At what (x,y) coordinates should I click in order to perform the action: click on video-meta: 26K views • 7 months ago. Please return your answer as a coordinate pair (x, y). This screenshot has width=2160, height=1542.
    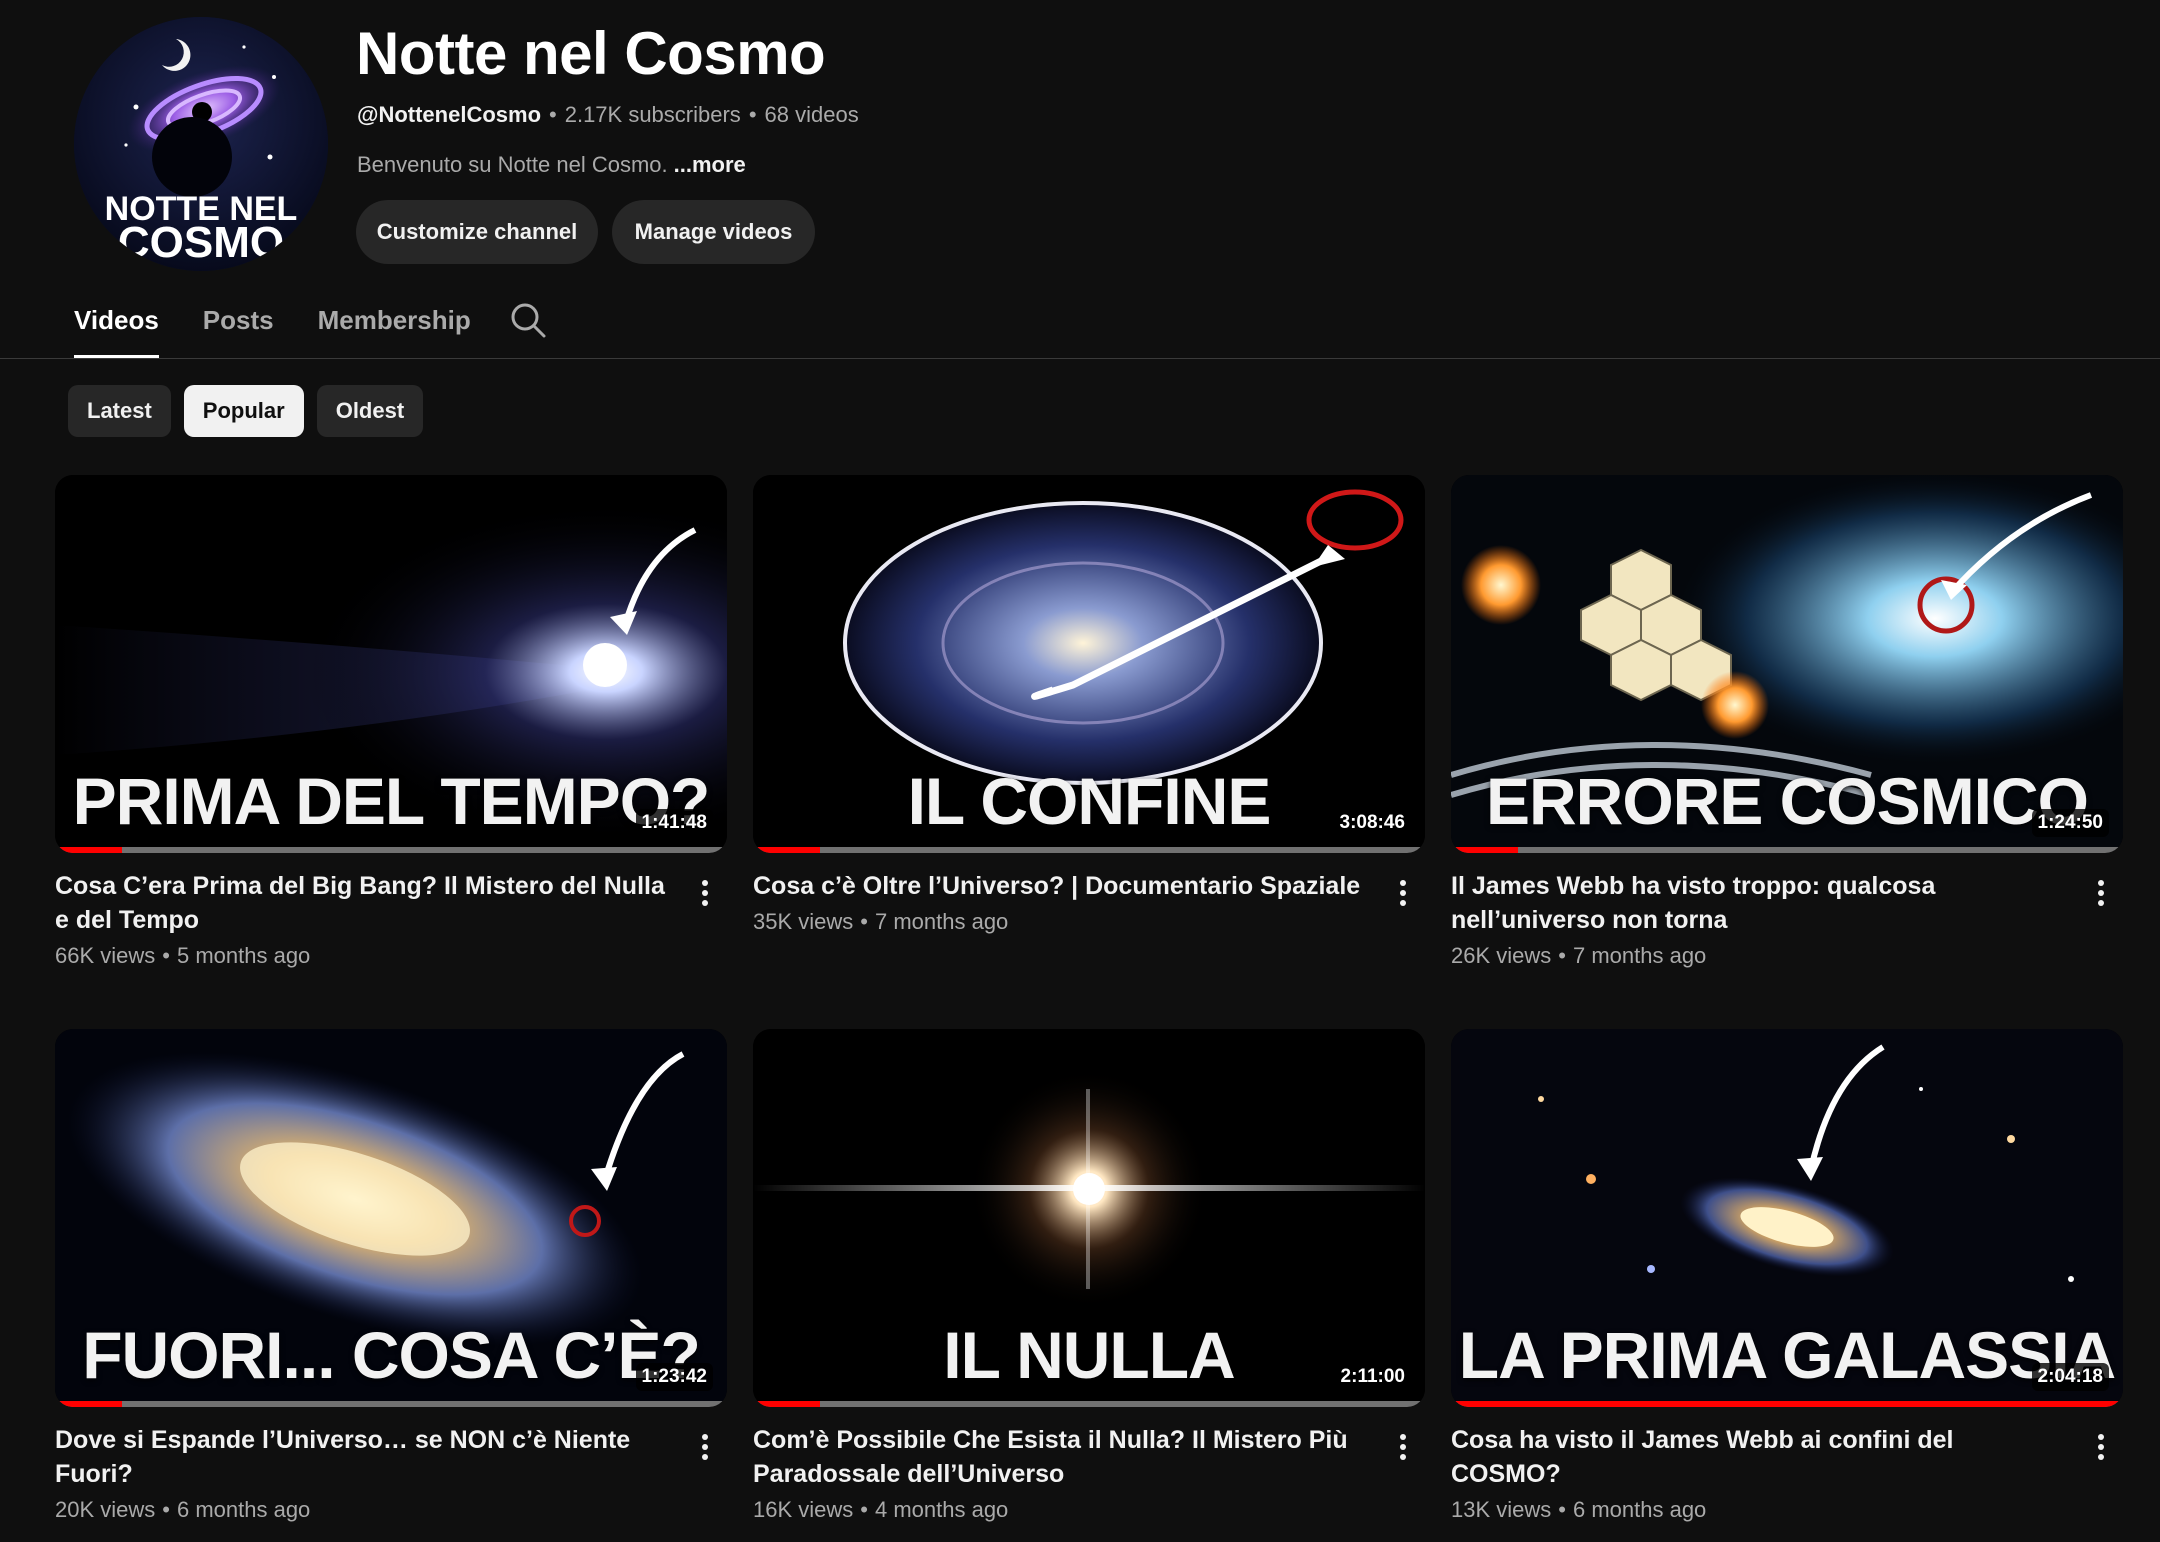
    Looking at the image, I should click on (1759, 956).